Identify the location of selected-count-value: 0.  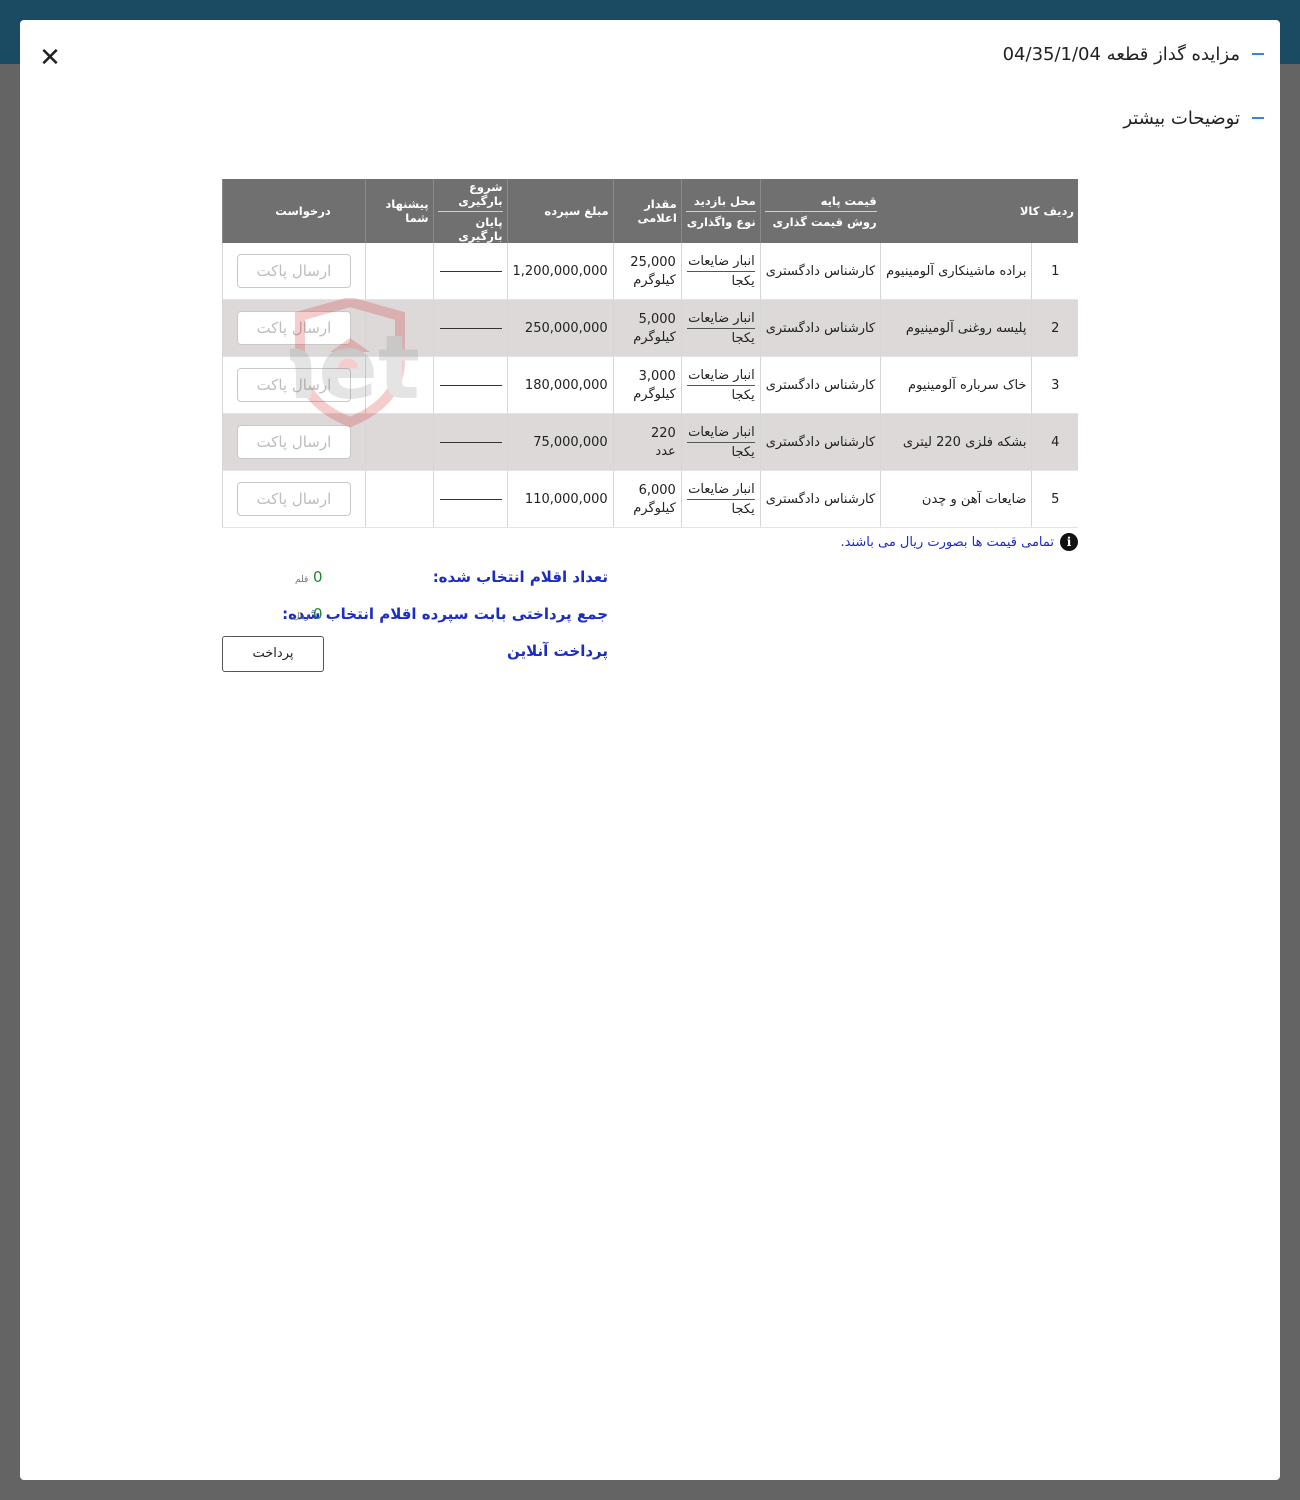
(318, 577).